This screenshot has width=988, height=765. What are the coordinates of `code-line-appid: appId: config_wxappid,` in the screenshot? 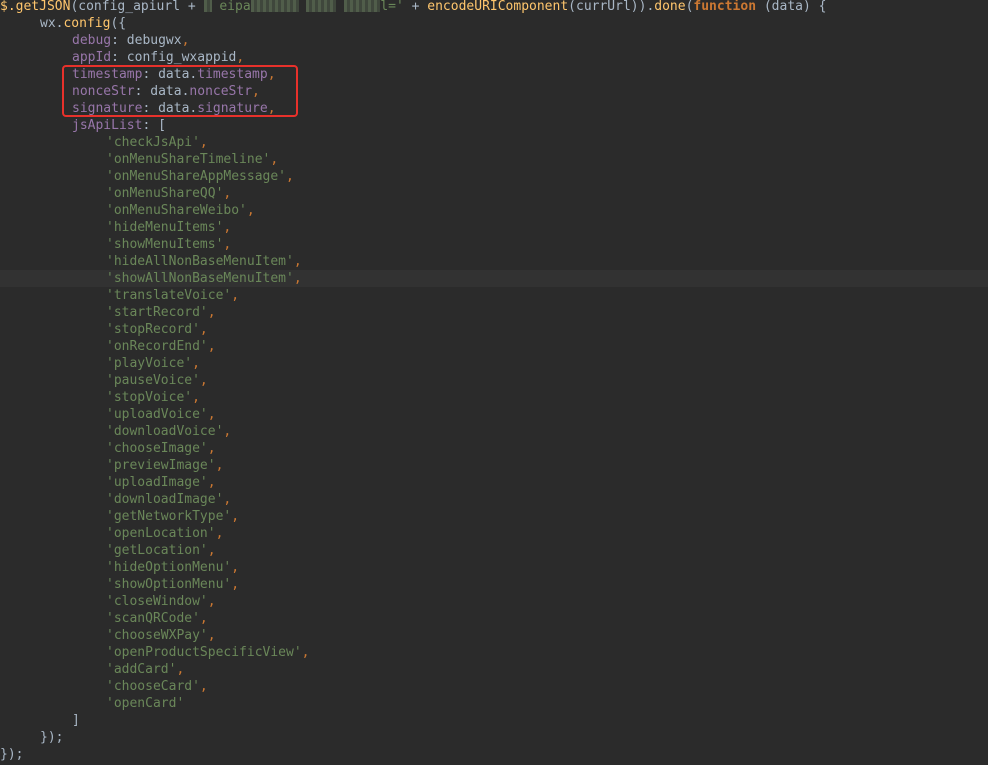 It's located at (158, 57).